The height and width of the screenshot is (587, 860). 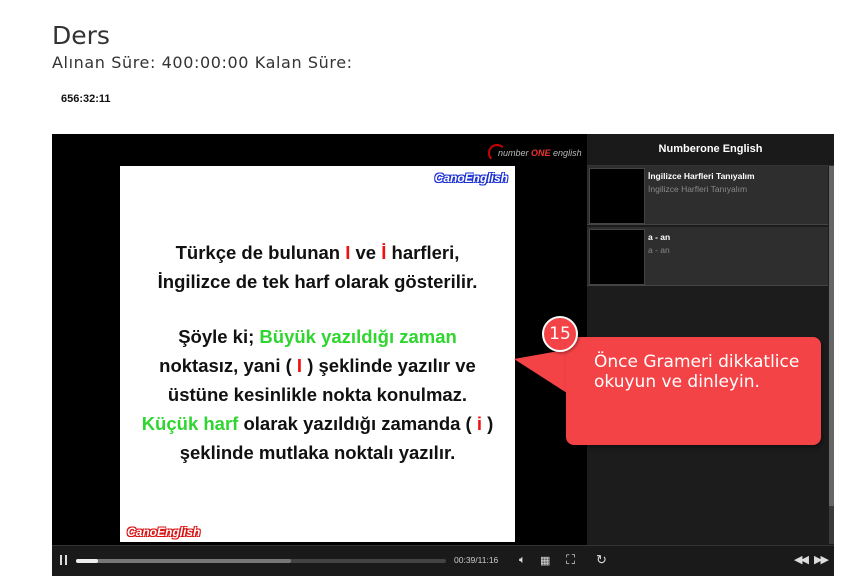 I want to click on slide-line: İngilizce de tek harf olarak gösterilir., so click(x=317, y=281).